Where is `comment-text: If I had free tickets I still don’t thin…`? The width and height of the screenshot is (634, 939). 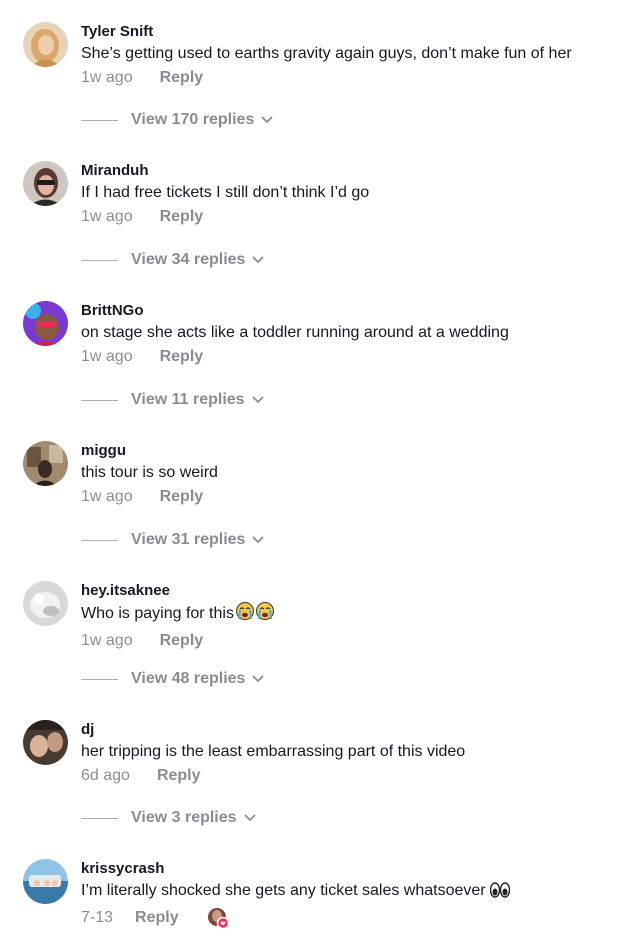
comment-text: If I had free tickets I still don’t thin… is located at coordinates (225, 192).